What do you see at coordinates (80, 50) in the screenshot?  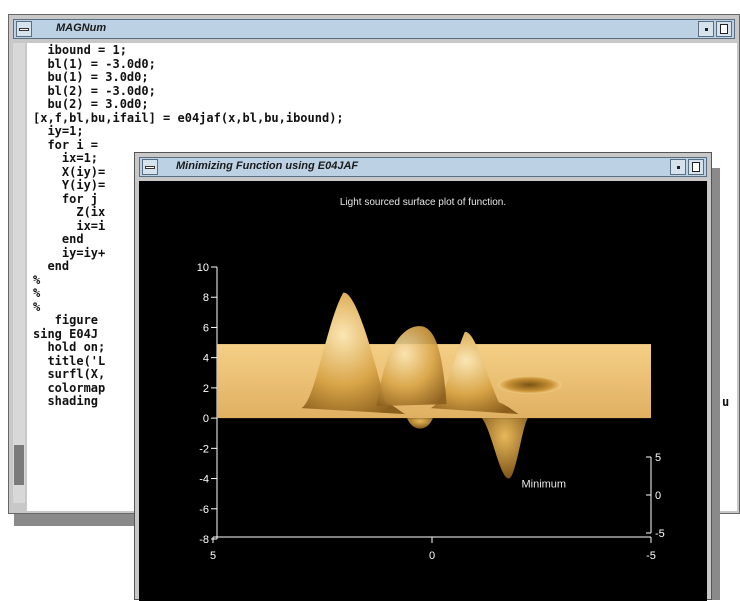 I see `code-line: ibound = 1;` at bounding box center [80, 50].